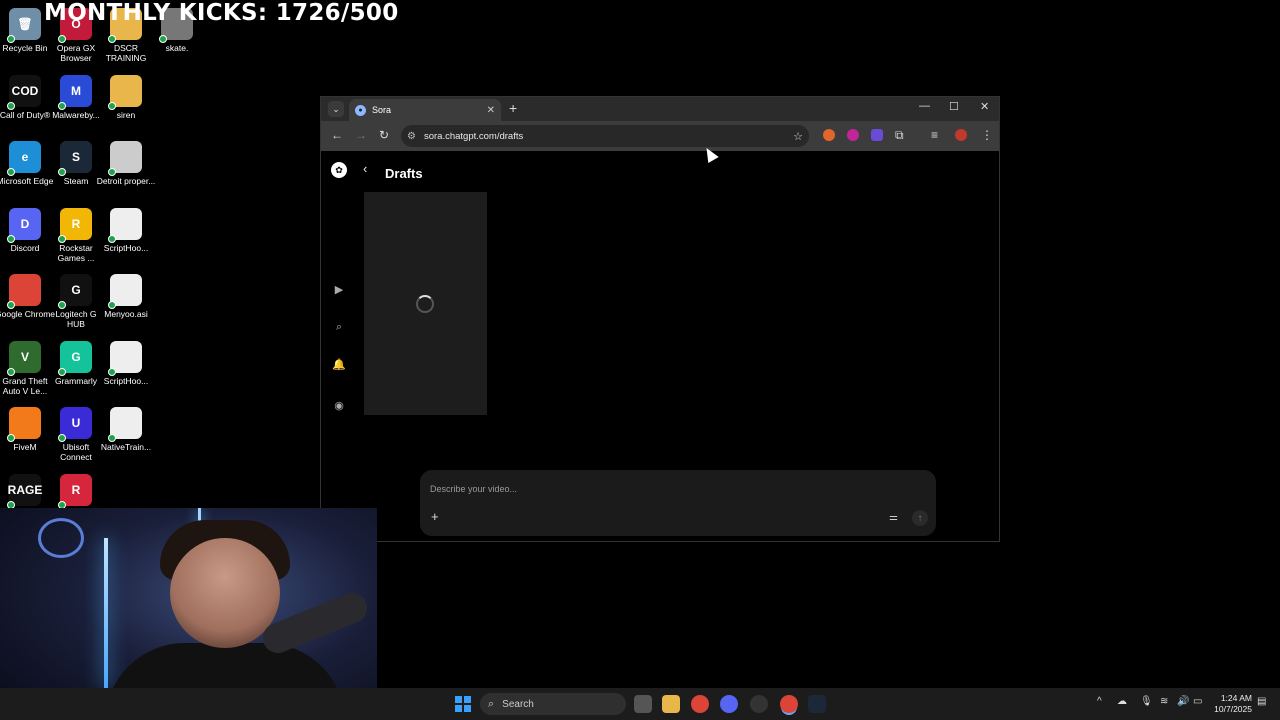 This screenshot has width=1280, height=720. What do you see at coordinates (1197, 701) in the screenshot?
I see `battery-icon: ▭` at bounding box center [1197, 701].